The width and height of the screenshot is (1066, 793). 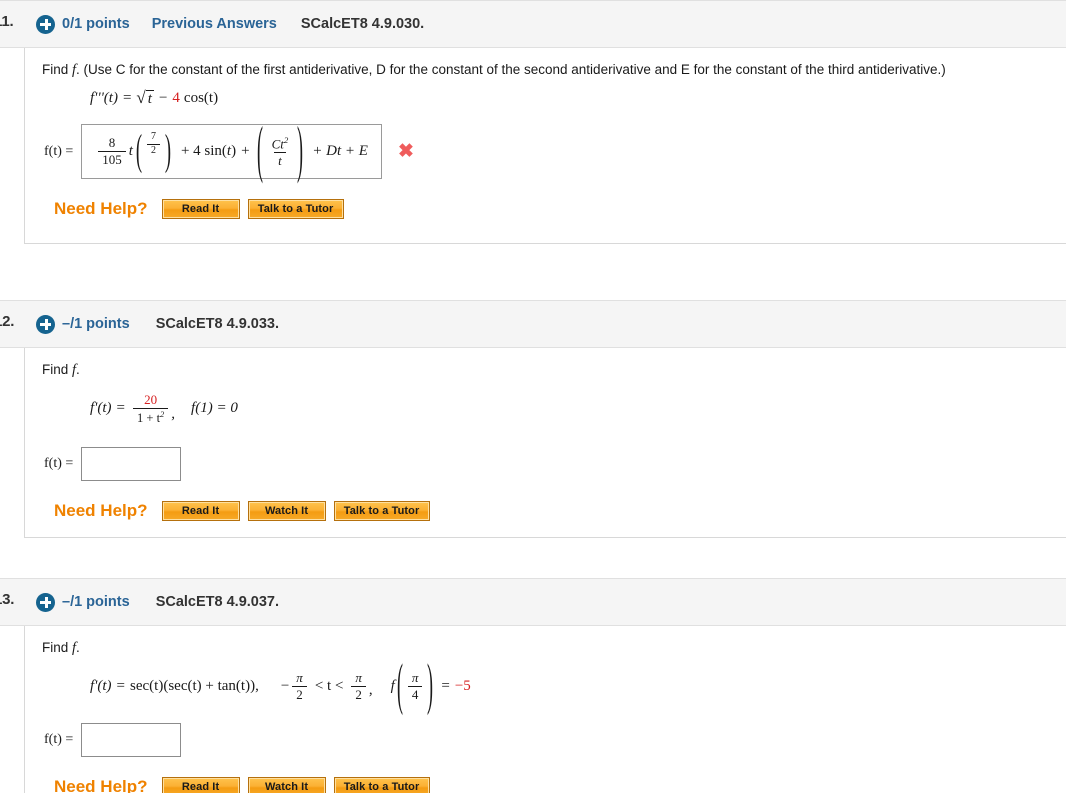 What do you see at coordinates (295, 209) in the screenshot?
I see `talk-to-tutor-button-11: Talk to a Tutor` at bounding box center [295, 209].